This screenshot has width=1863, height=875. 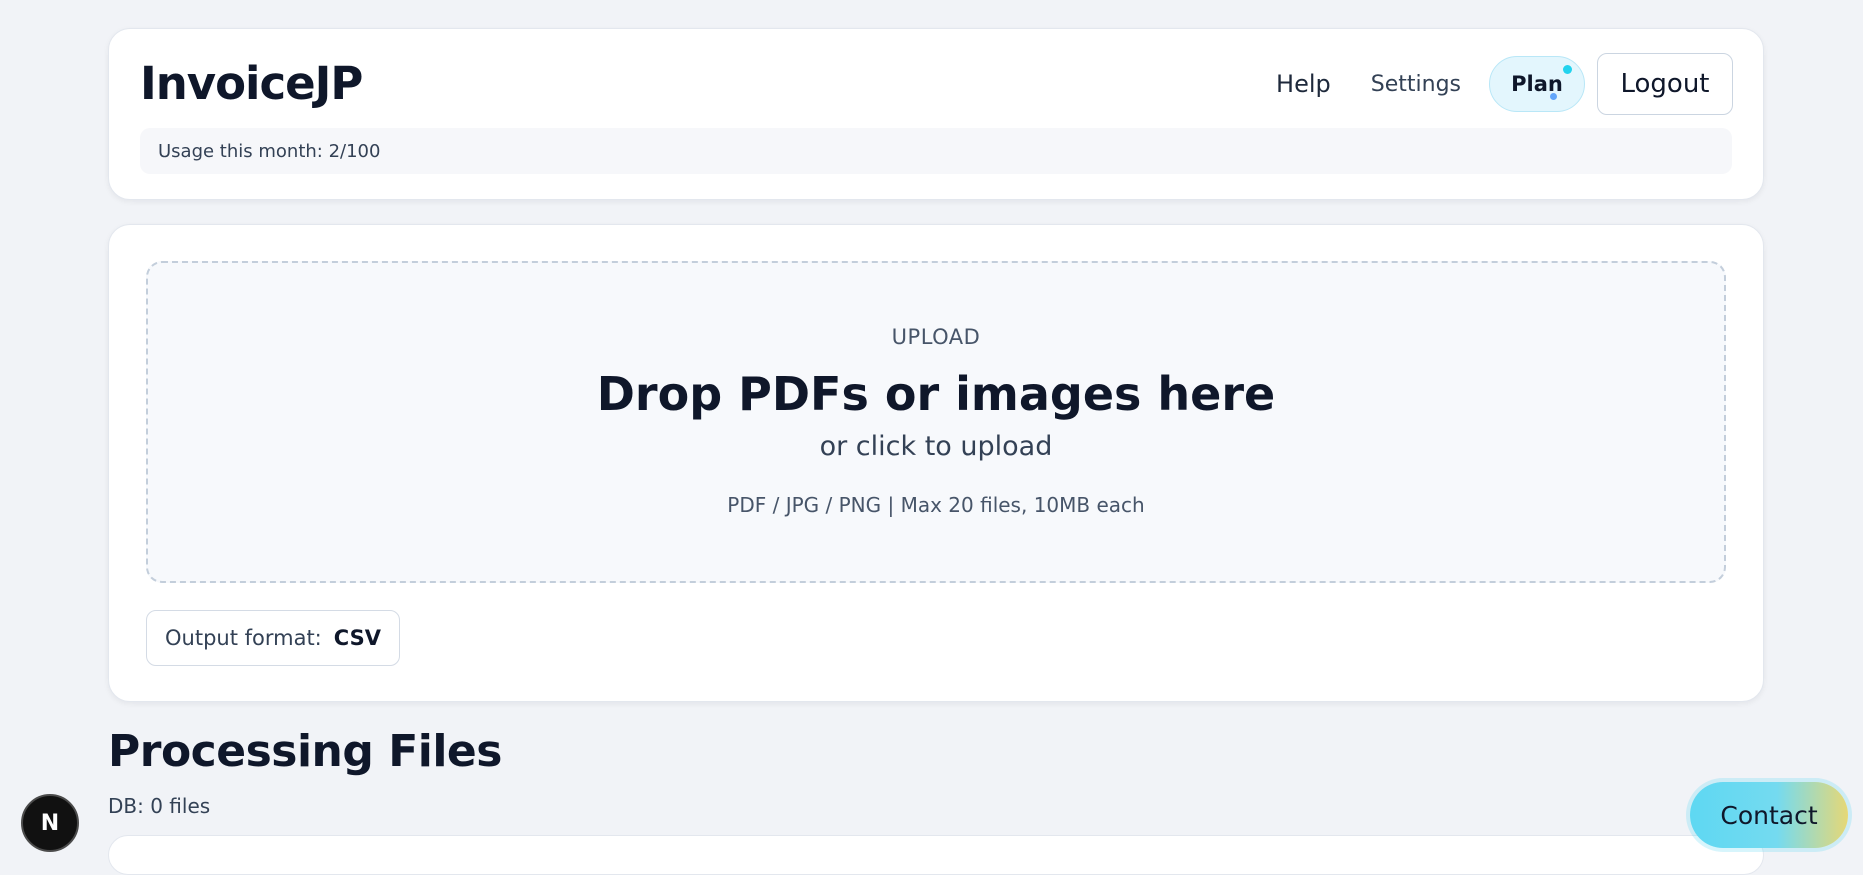 I want to click on contact-button: Contact, so click(x=1769, y=815).